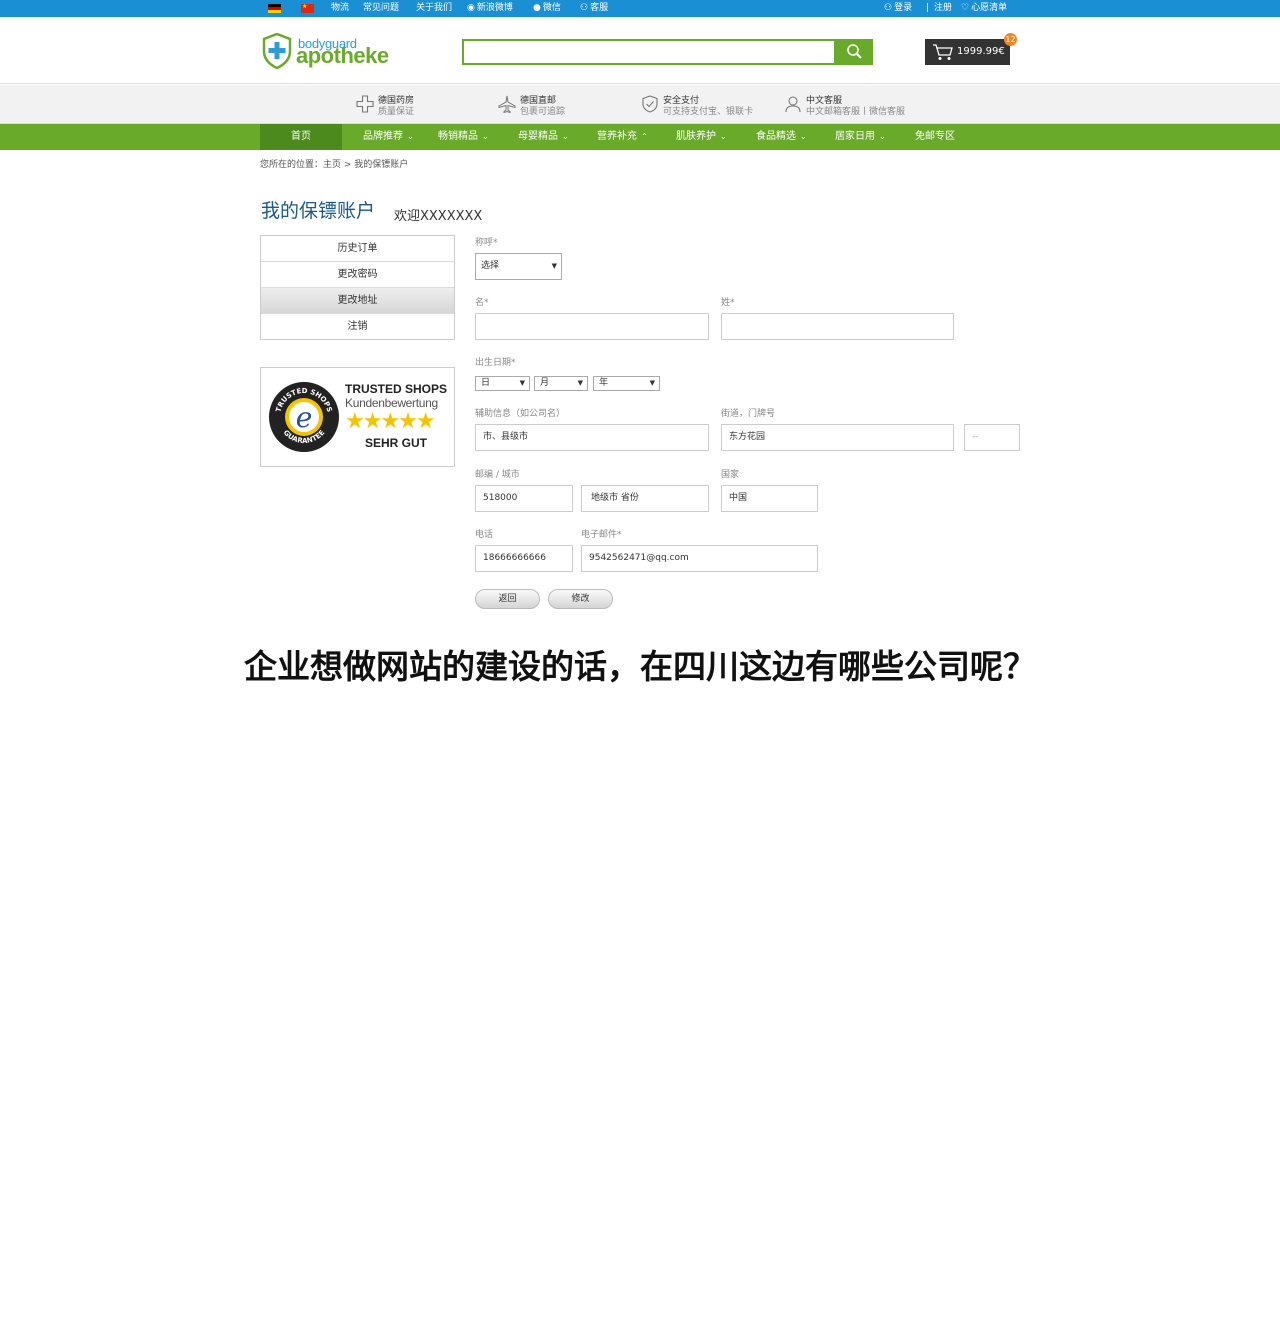 This screenshot has width=1280, height=1333. Describe the element at coordinates (898, 8) in the screenshot. I see `login-link: ⚇ 登录` at that location.